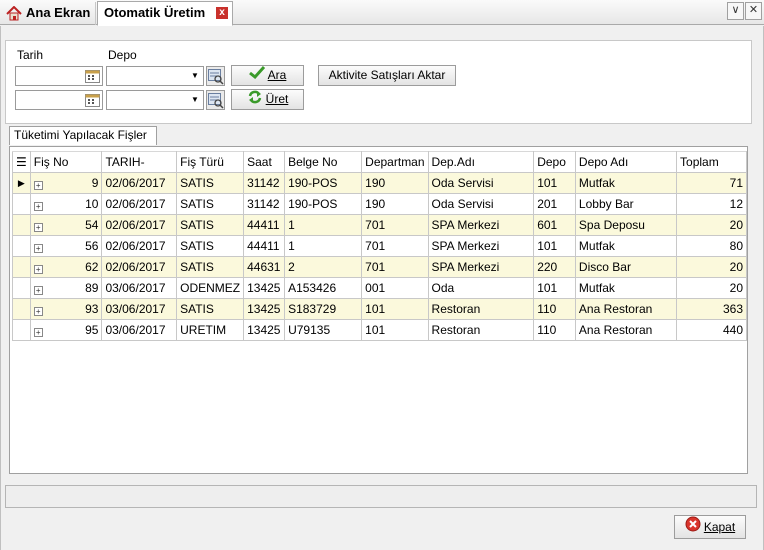 This screenshot has width=764, height=550. What do you see at coordinates (711, 204) in the screenshot?
I see `cell-toplam: 12` at bounding box center [711, 204].